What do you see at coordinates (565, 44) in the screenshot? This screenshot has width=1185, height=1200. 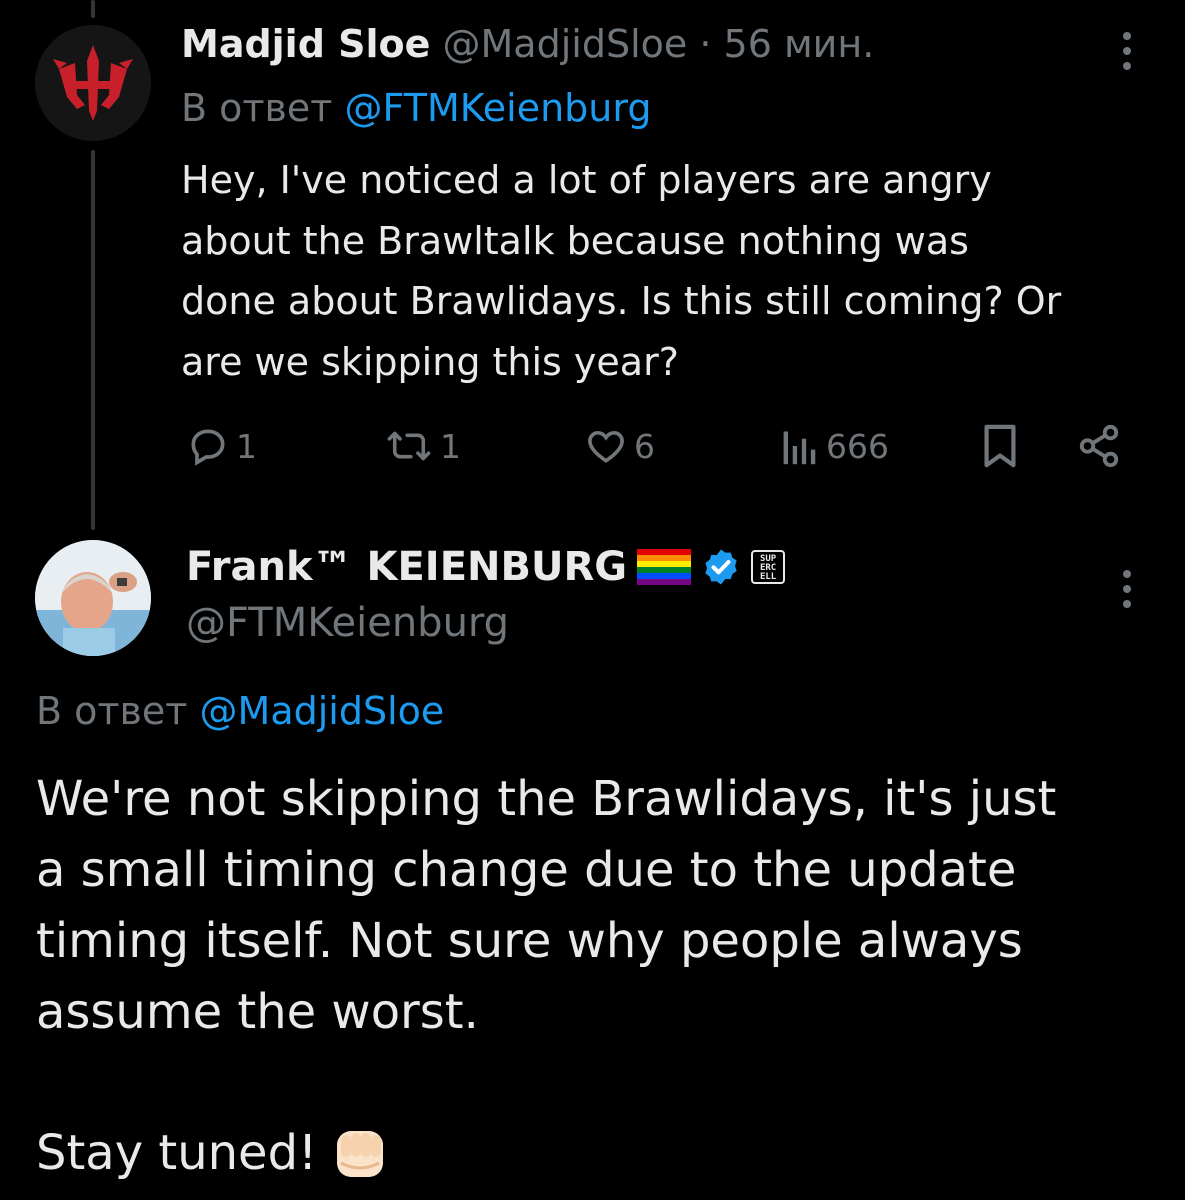 I see `handle: @MadjidSloe` at bounding box center [565, 44].